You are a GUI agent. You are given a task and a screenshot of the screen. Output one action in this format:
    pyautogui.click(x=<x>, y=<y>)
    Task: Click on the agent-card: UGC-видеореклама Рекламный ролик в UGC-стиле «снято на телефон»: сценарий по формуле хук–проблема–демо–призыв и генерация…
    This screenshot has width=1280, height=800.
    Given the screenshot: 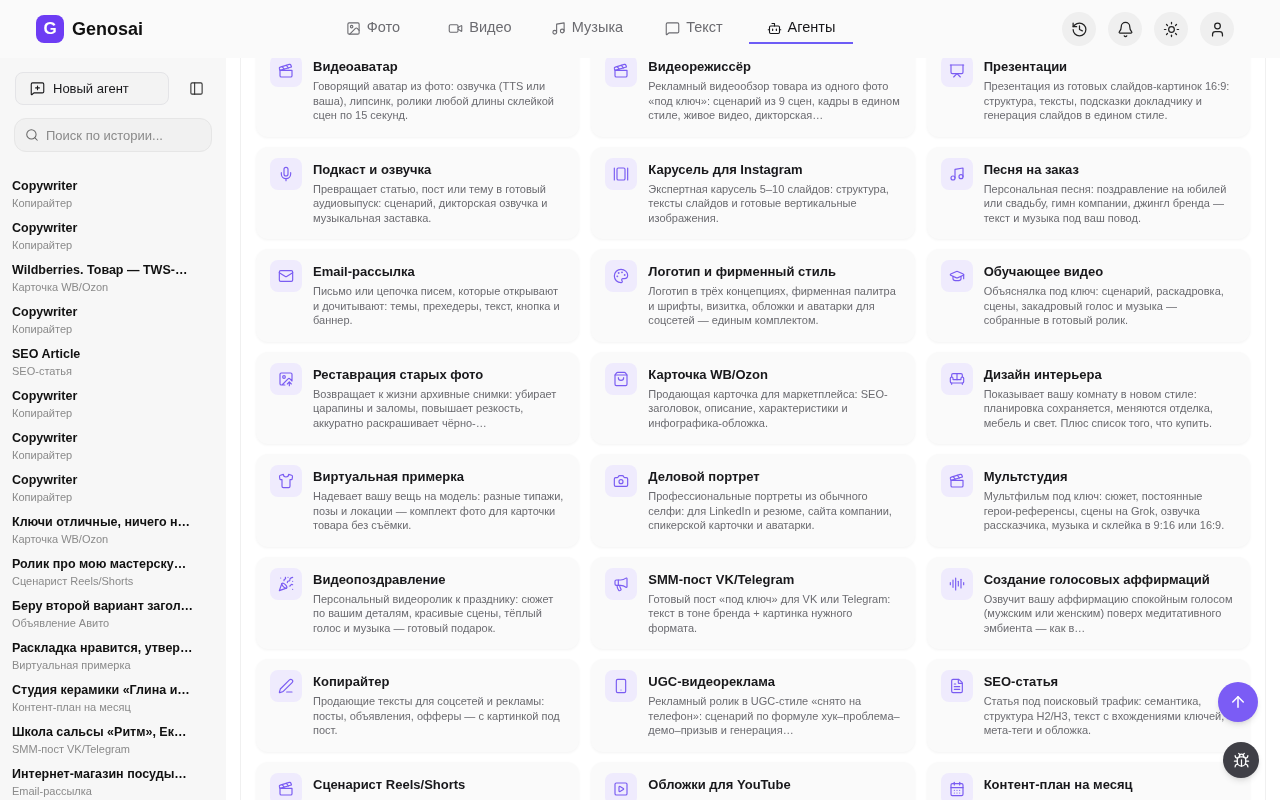 What is the action you would take?
    pyautogui.click(x=753, y=705)
    